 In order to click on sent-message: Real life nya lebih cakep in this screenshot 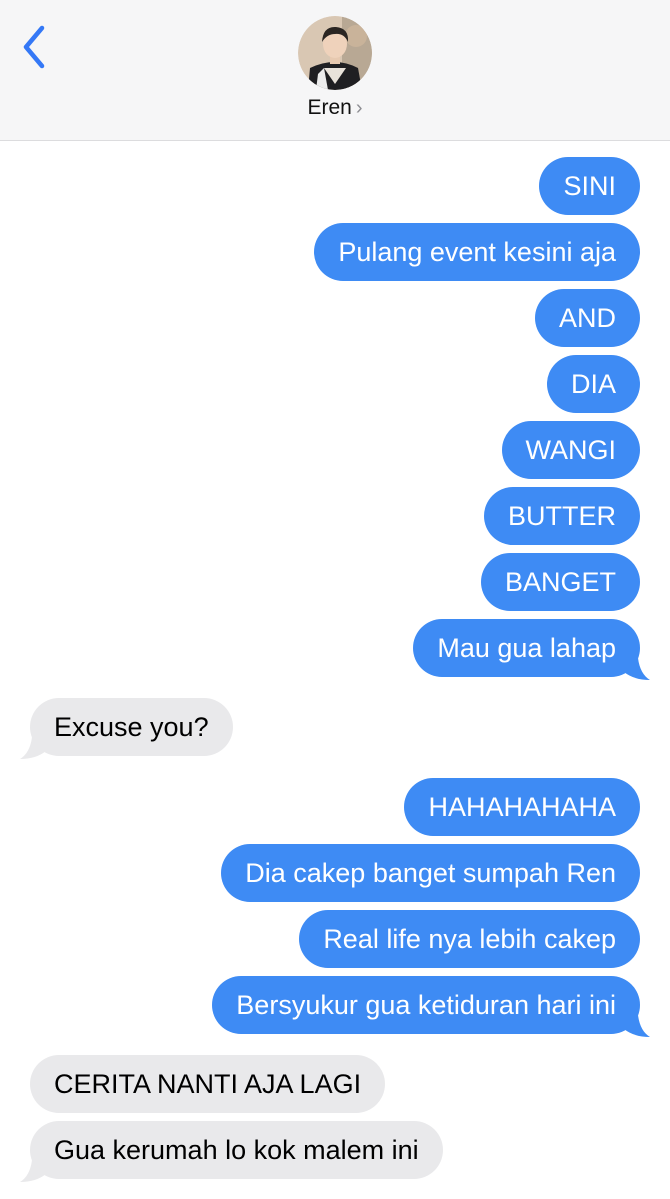, I will do `click(335, 939)`.